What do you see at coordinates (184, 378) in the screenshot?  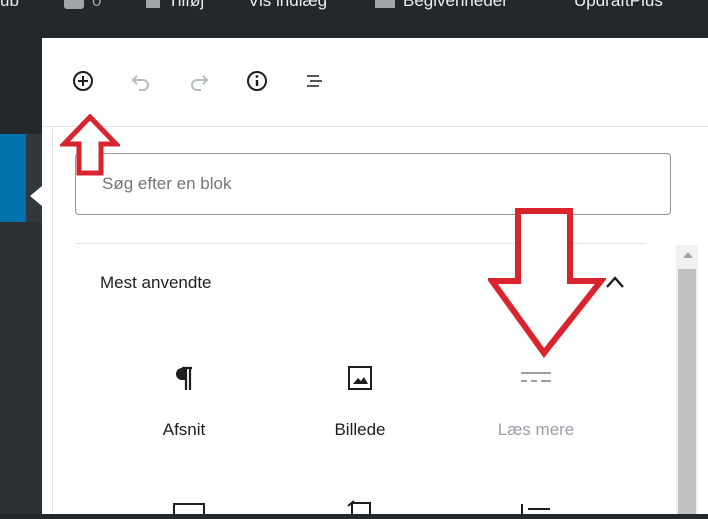 I see `paragraph-icon` at bounding box center [184, 378].